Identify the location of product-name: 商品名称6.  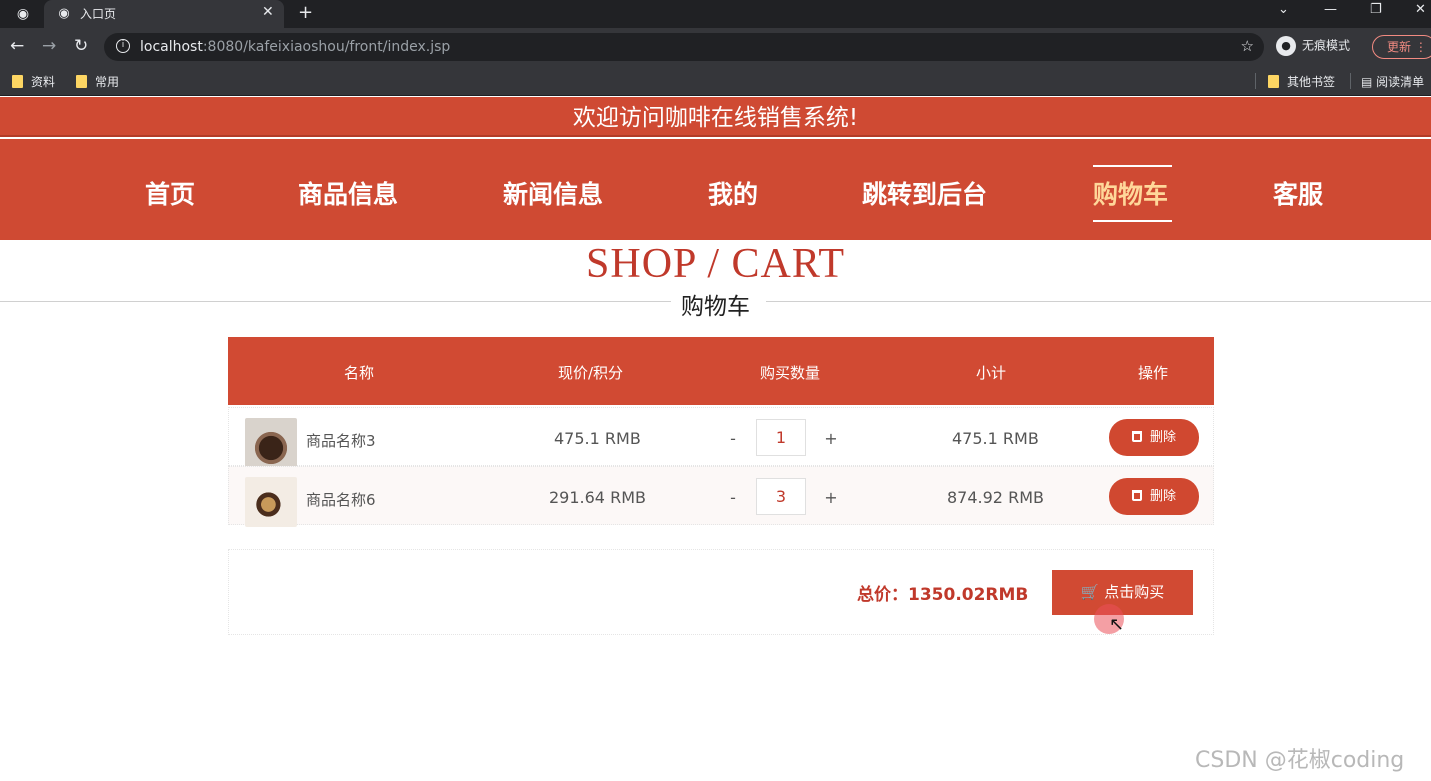
(341, 499).